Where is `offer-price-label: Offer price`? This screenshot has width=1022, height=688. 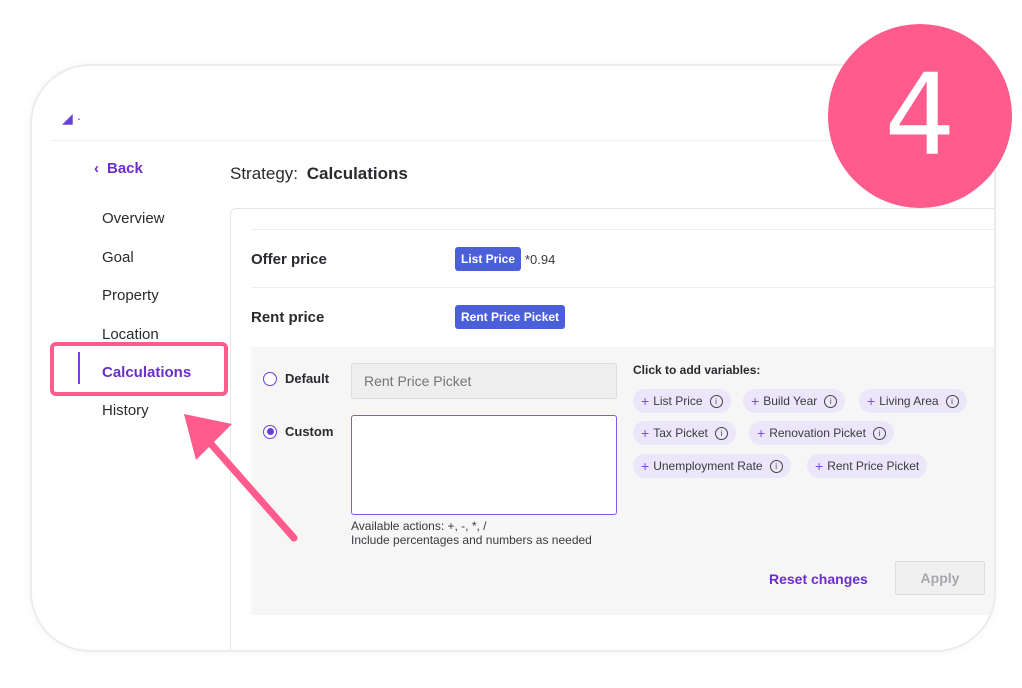 offer-price-label: Offer price is located at coordinates (289, 259).